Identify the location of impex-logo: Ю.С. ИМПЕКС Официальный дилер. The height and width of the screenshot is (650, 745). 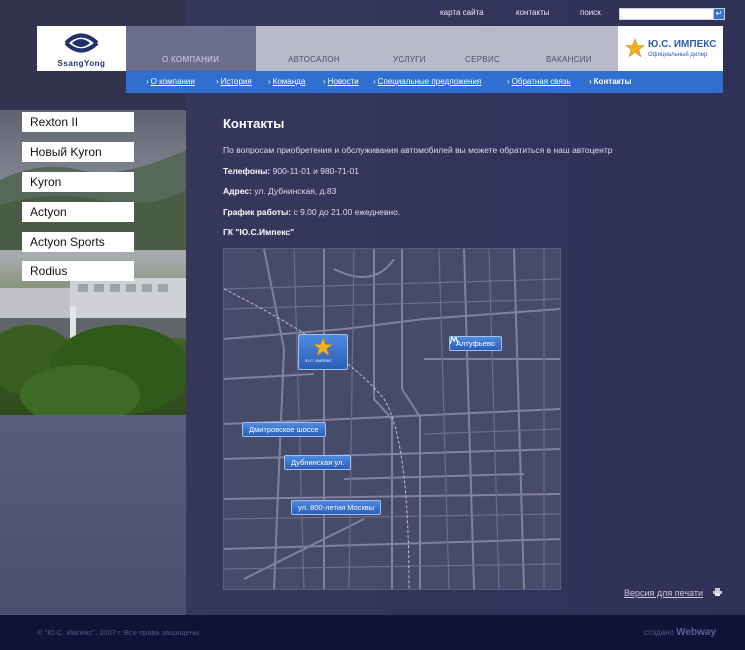
(670, 48).